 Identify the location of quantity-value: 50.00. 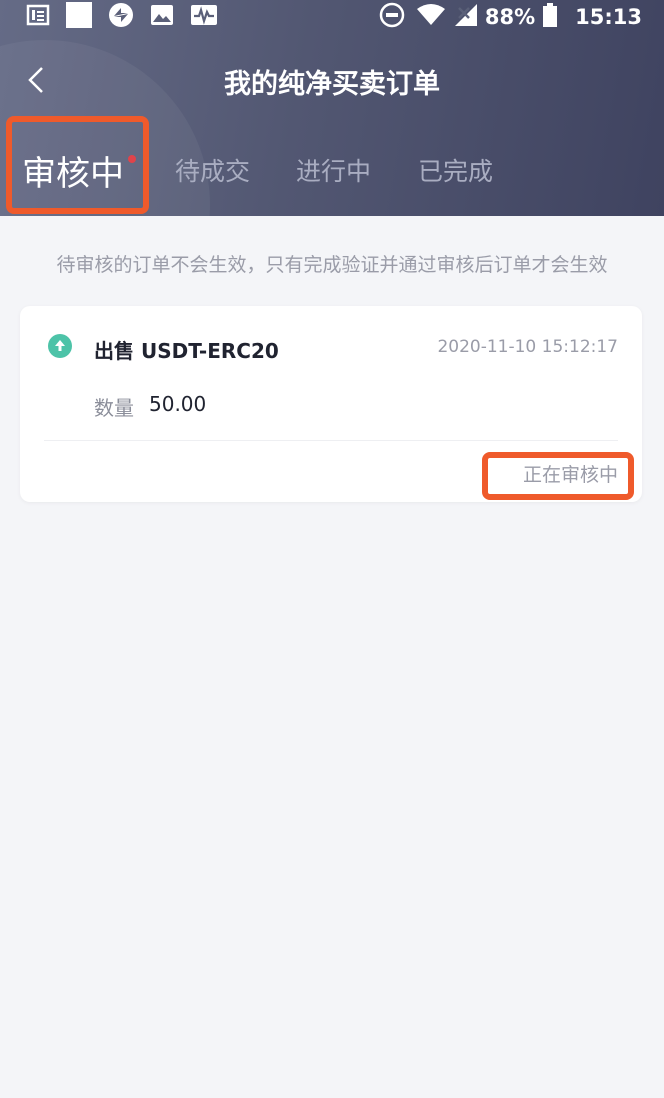
(178, 404).